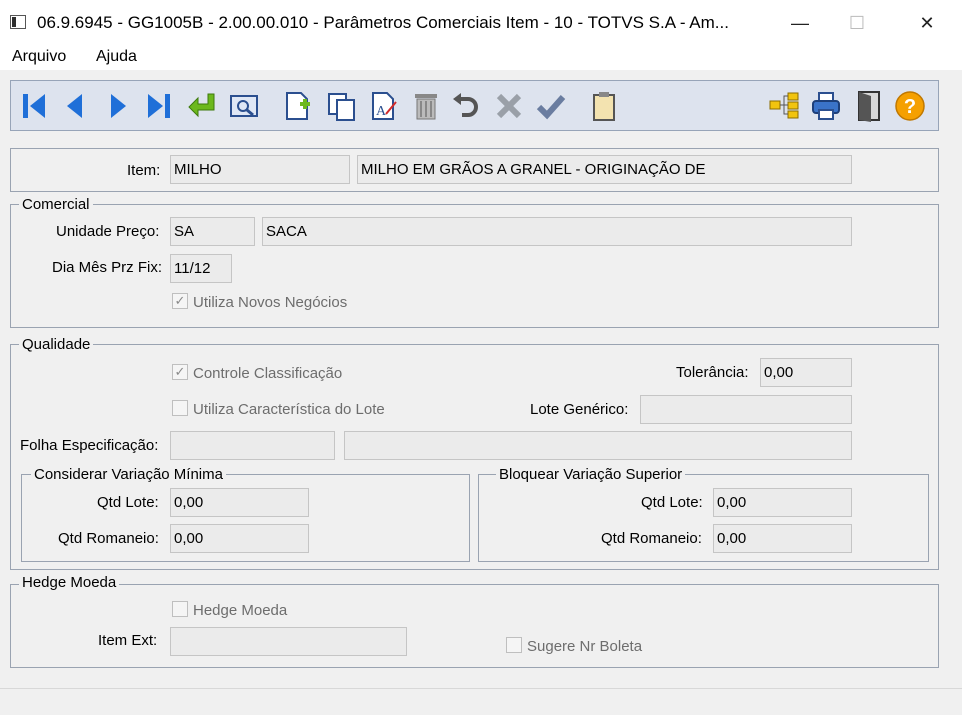 This screenshot has height=715, width=962. What do you see at coordinates (39, 57) in the screenshot?
I see `menu-arquivo: Arquivo` at bounding box center [39, 57].